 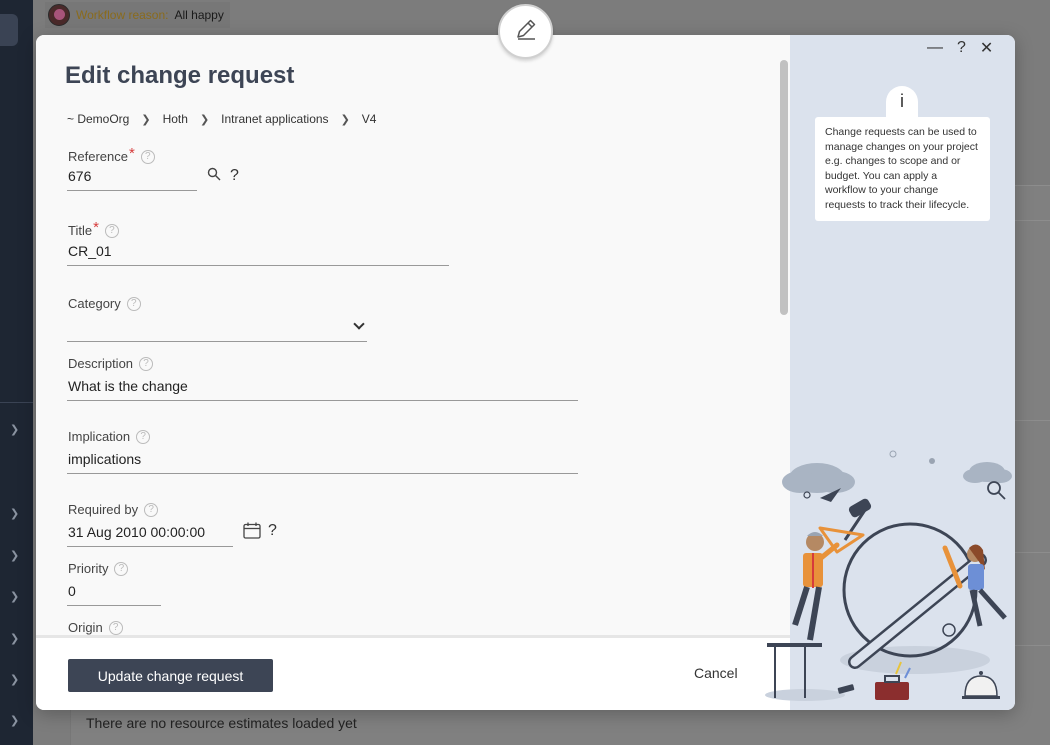 What do you see at coordinates (85, 627) in the screenshot?
I see `origin-label-text: Origin` at bounding box center [85, 627].